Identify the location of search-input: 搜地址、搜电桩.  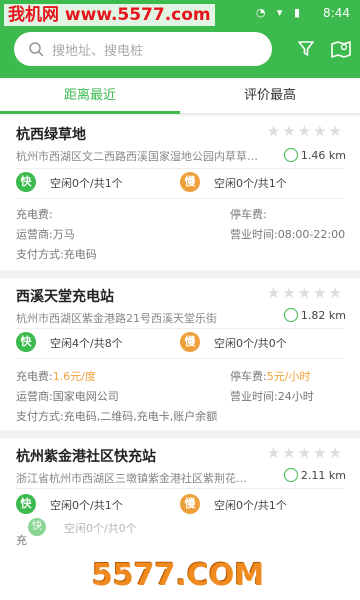
(143, 49).